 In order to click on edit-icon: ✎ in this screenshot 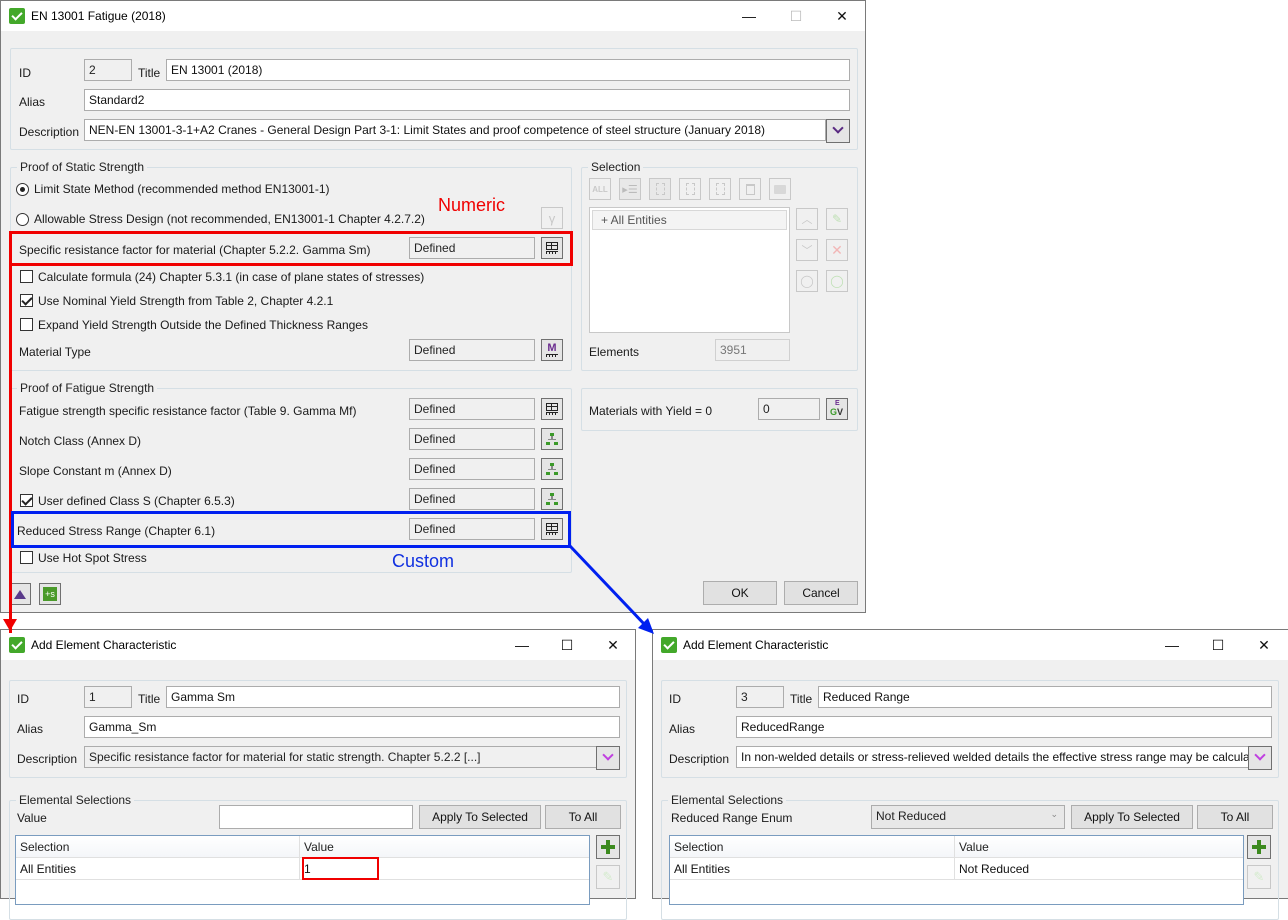, I will do `click(837, 219)`.